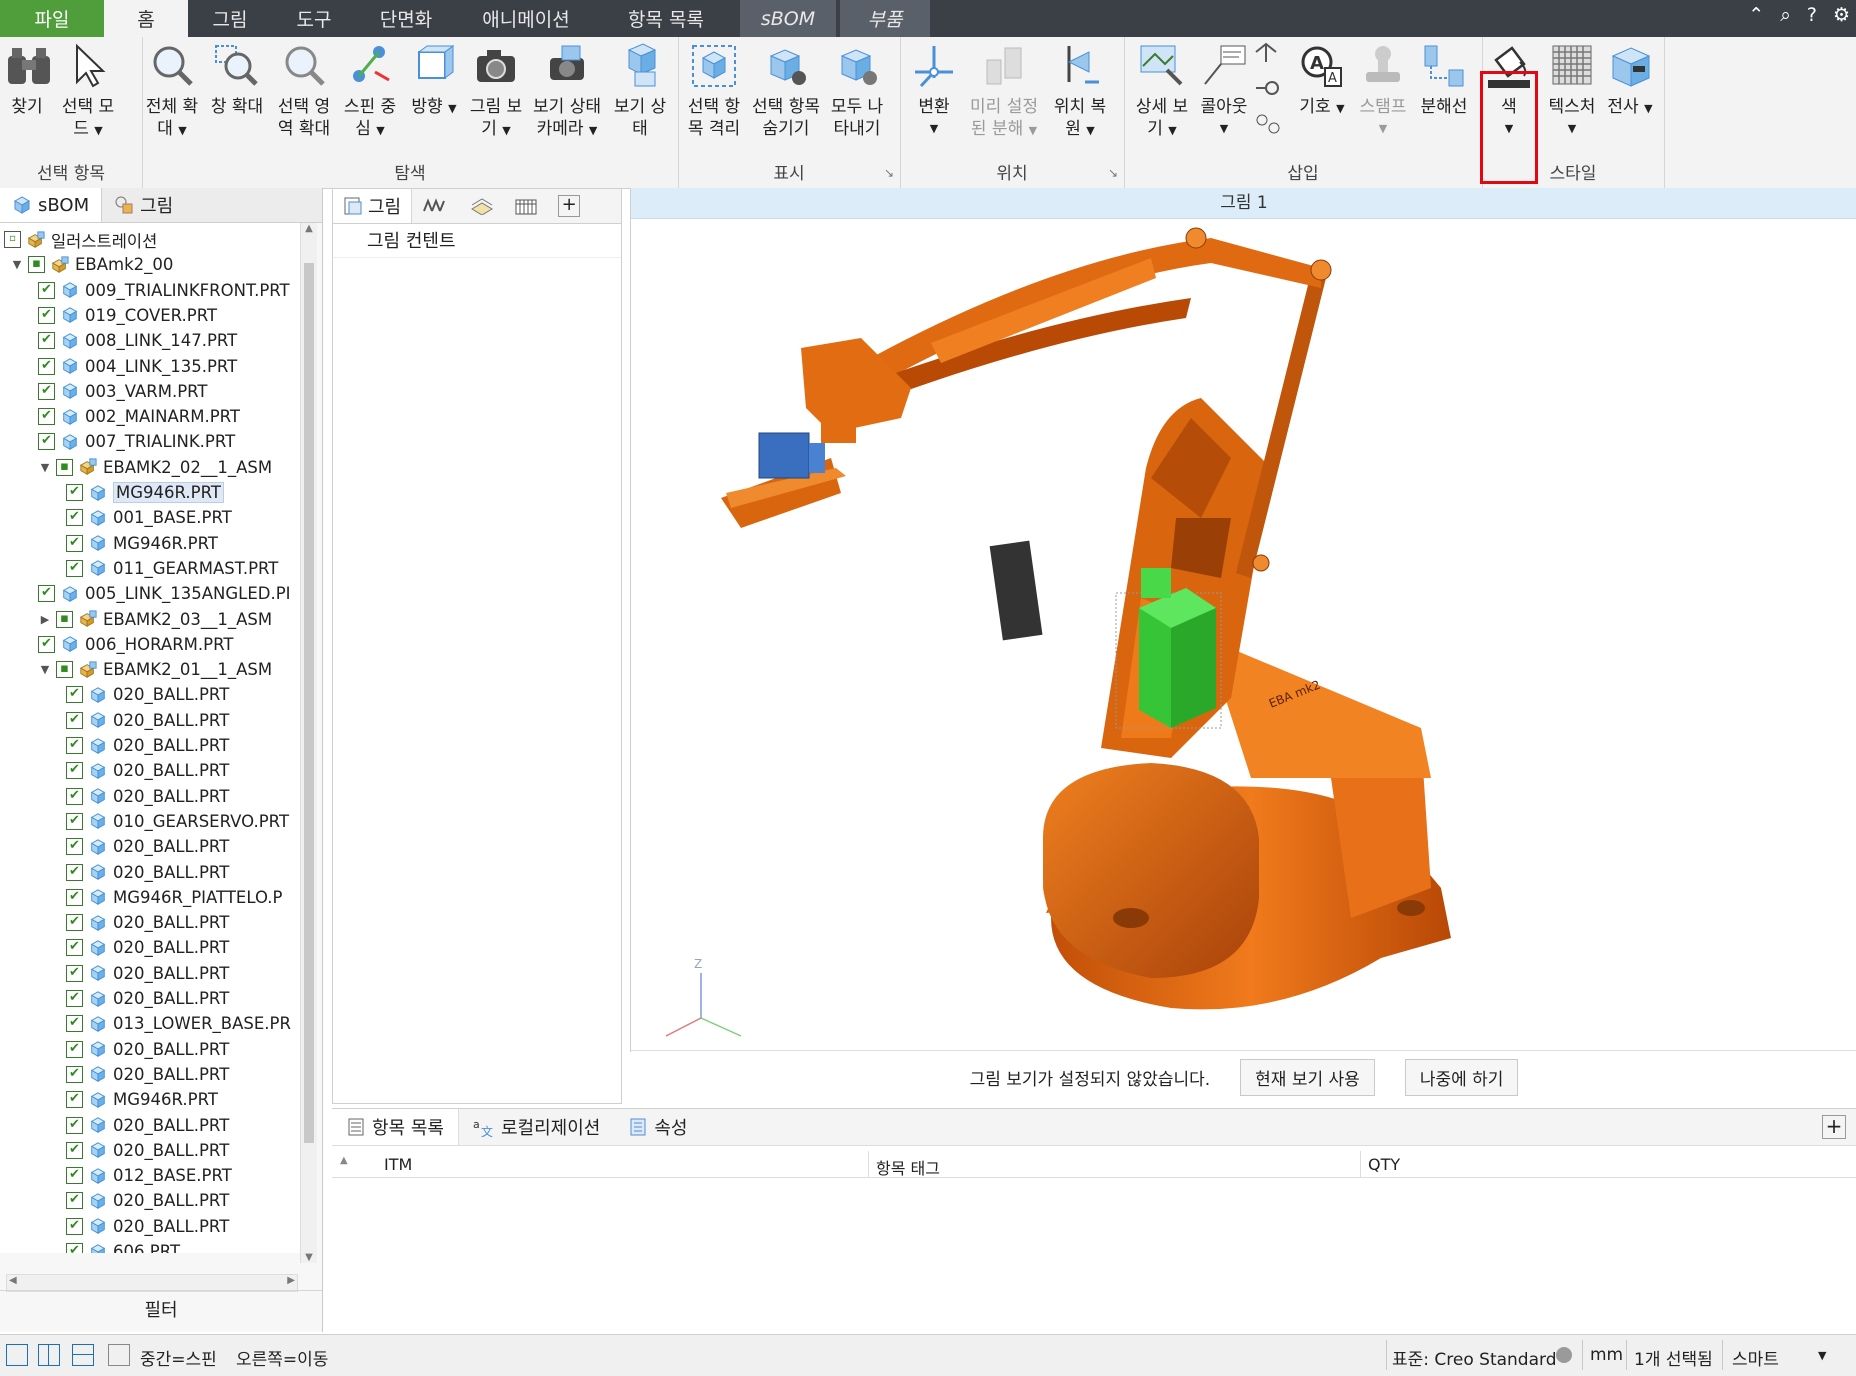 This screenshot has height=1376, width=1856. Describe the element at coordinates (1630, 81) in the screenshot. I see `decal-button: 전사 ▼` at that location.